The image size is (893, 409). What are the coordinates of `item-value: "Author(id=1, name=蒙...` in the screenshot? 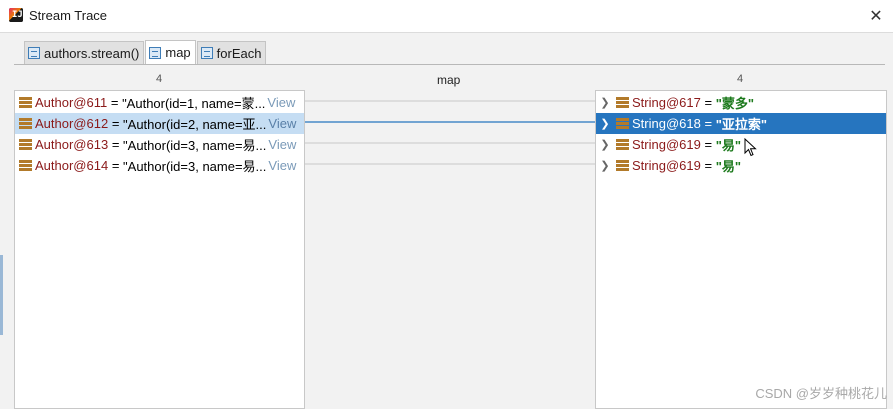 It's located at (194, 103).